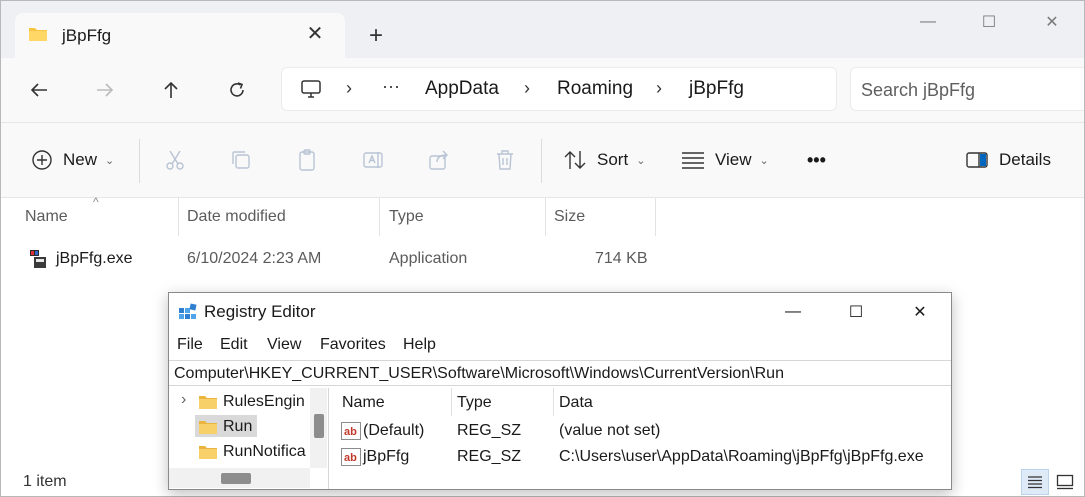 This screenshot has height=497, width=1085. I want to click on view-list-icon, so click(693, 160).